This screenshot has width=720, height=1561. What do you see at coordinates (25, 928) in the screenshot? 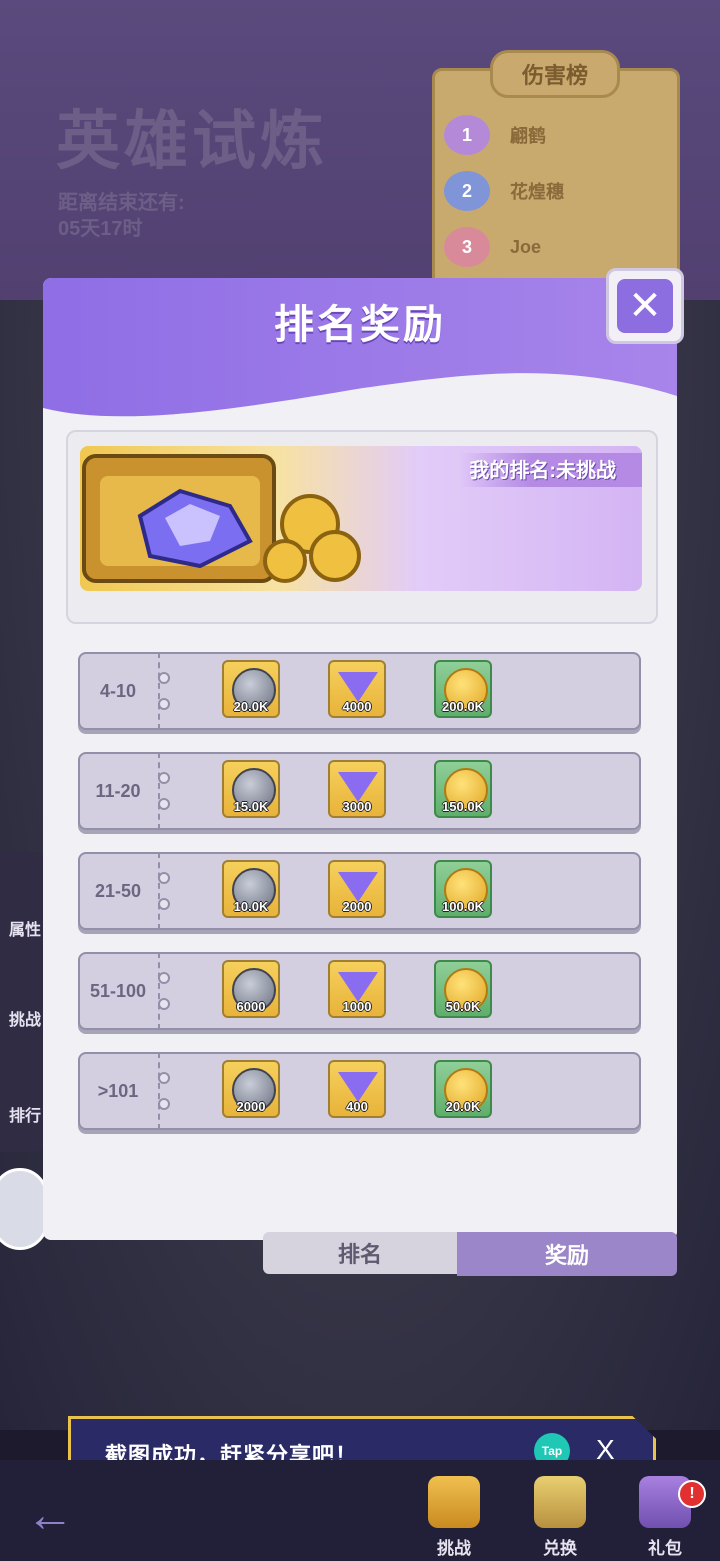
I see `side-menu-attributes: 属性` at bounding box center [25, 928].